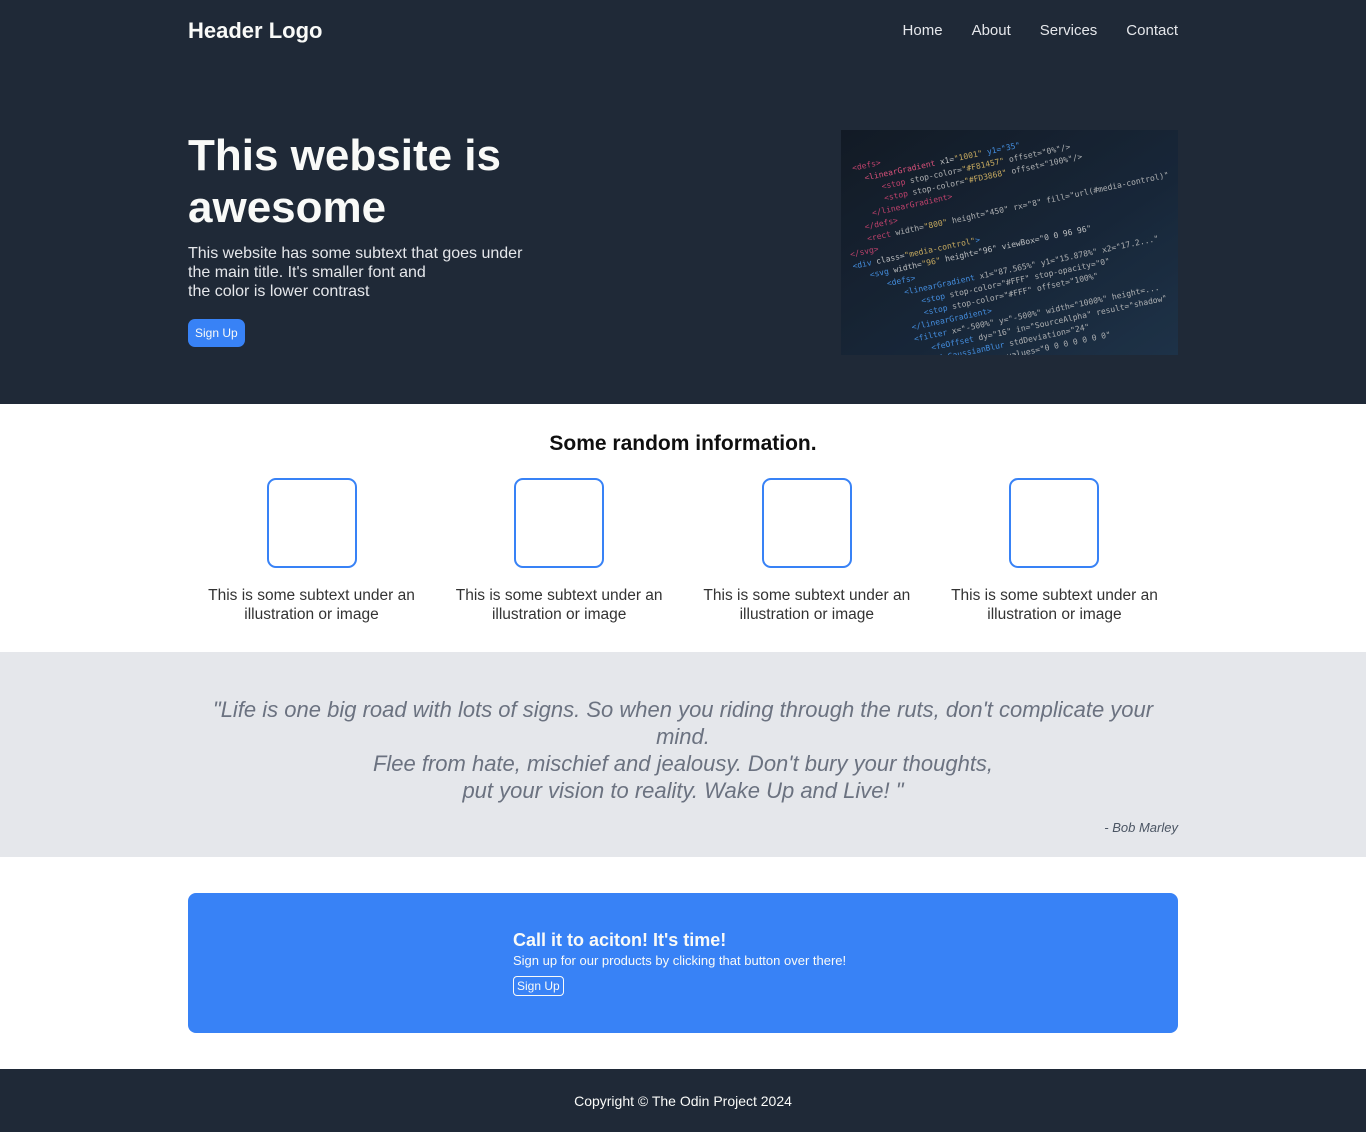 The image size is (1366, 1132). I want to click on nav-link-services: Services, so click(1069, 30).